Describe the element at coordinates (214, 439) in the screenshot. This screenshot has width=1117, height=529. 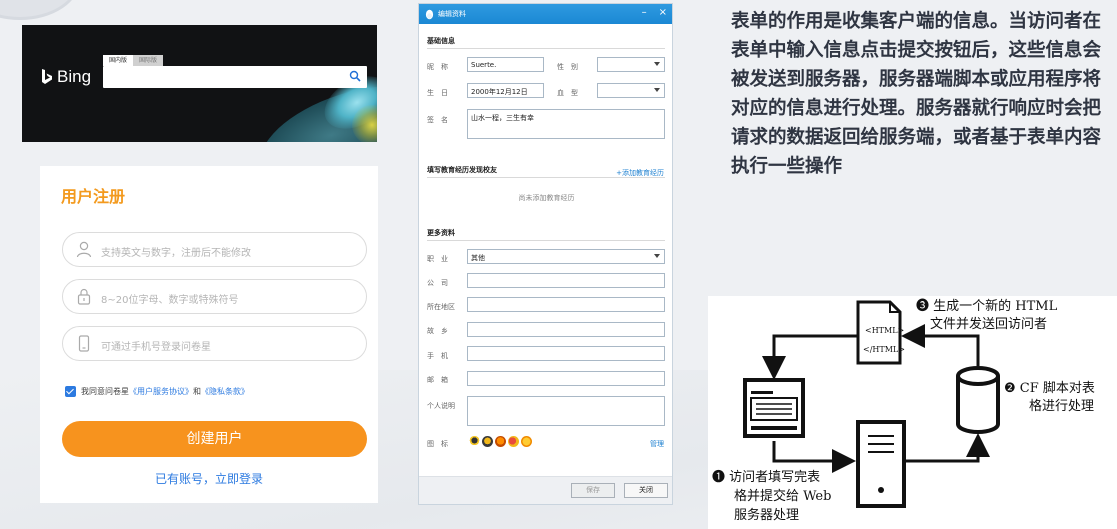
I see `create-user-button: 创建用户` at that location.